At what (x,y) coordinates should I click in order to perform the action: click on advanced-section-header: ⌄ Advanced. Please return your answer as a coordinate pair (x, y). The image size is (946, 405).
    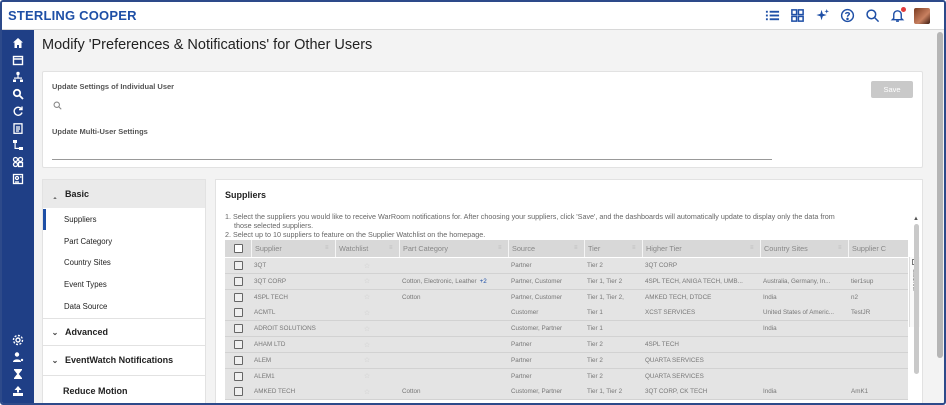
    Looking at the image, I should click on (124, 332).